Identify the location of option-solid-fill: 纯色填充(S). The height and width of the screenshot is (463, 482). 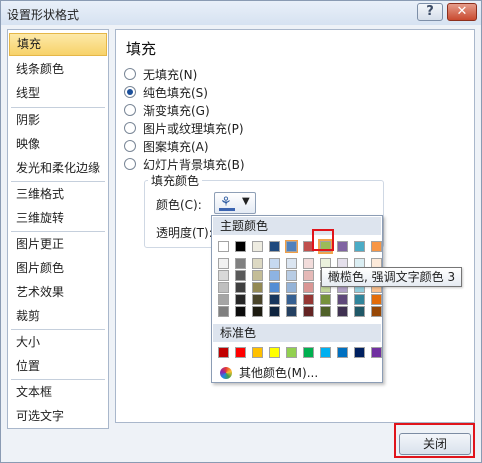
(166, 92).